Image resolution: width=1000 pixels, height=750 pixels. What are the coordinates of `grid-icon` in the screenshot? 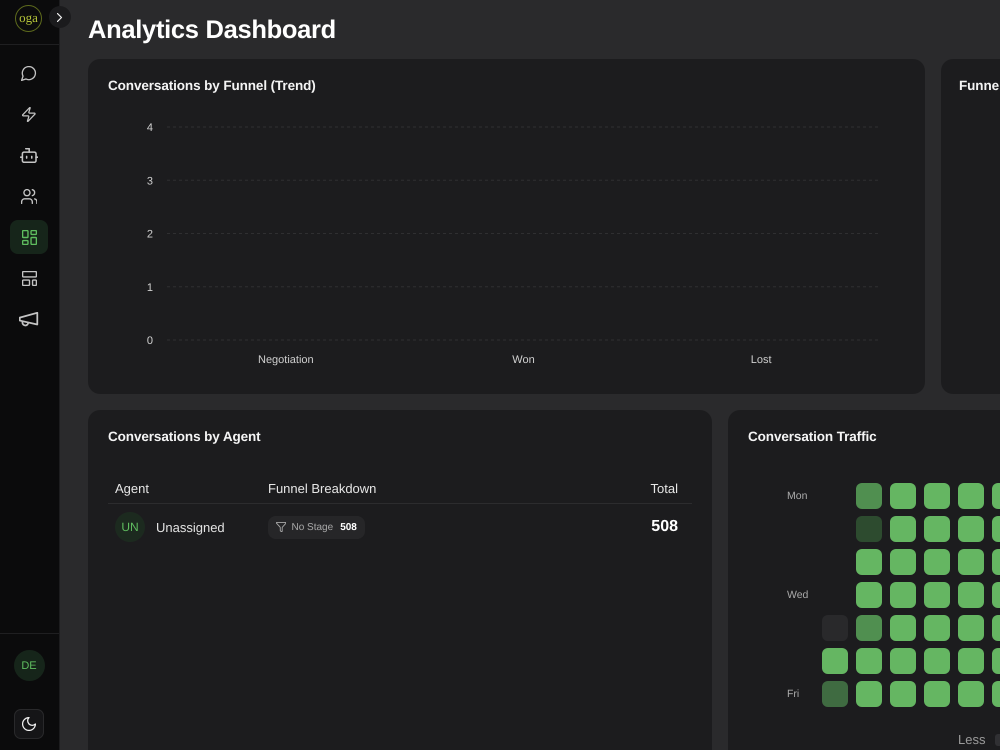 It's located at (29, 237).